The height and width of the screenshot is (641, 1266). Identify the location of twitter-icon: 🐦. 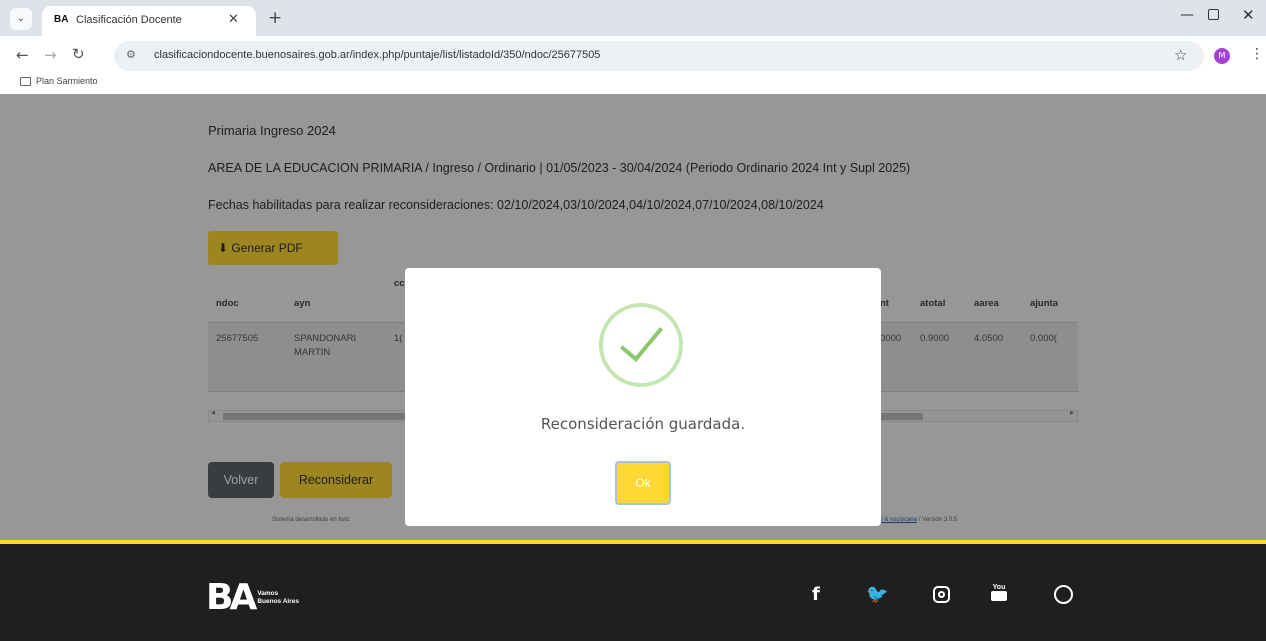
(877, 594).